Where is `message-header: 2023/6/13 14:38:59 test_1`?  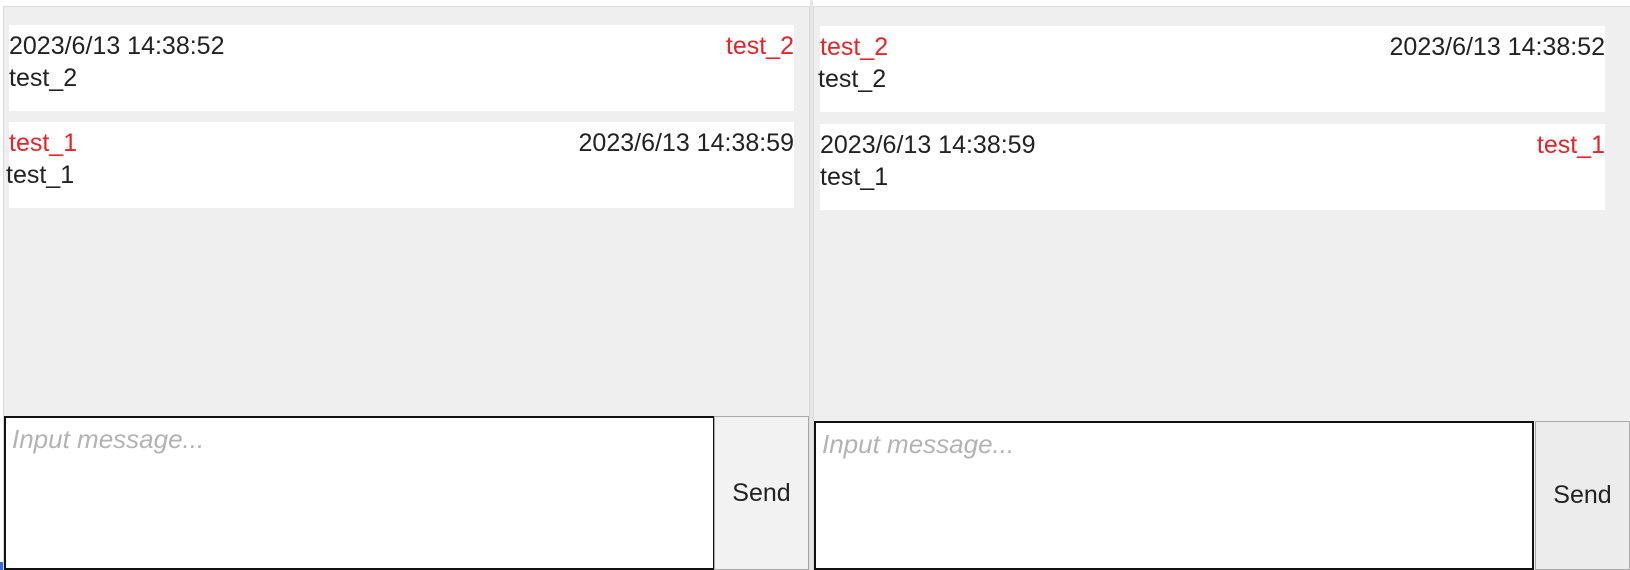
message-header: 2023/6/13 14:38:59 test_1 is located at coordinates (1212, 145).